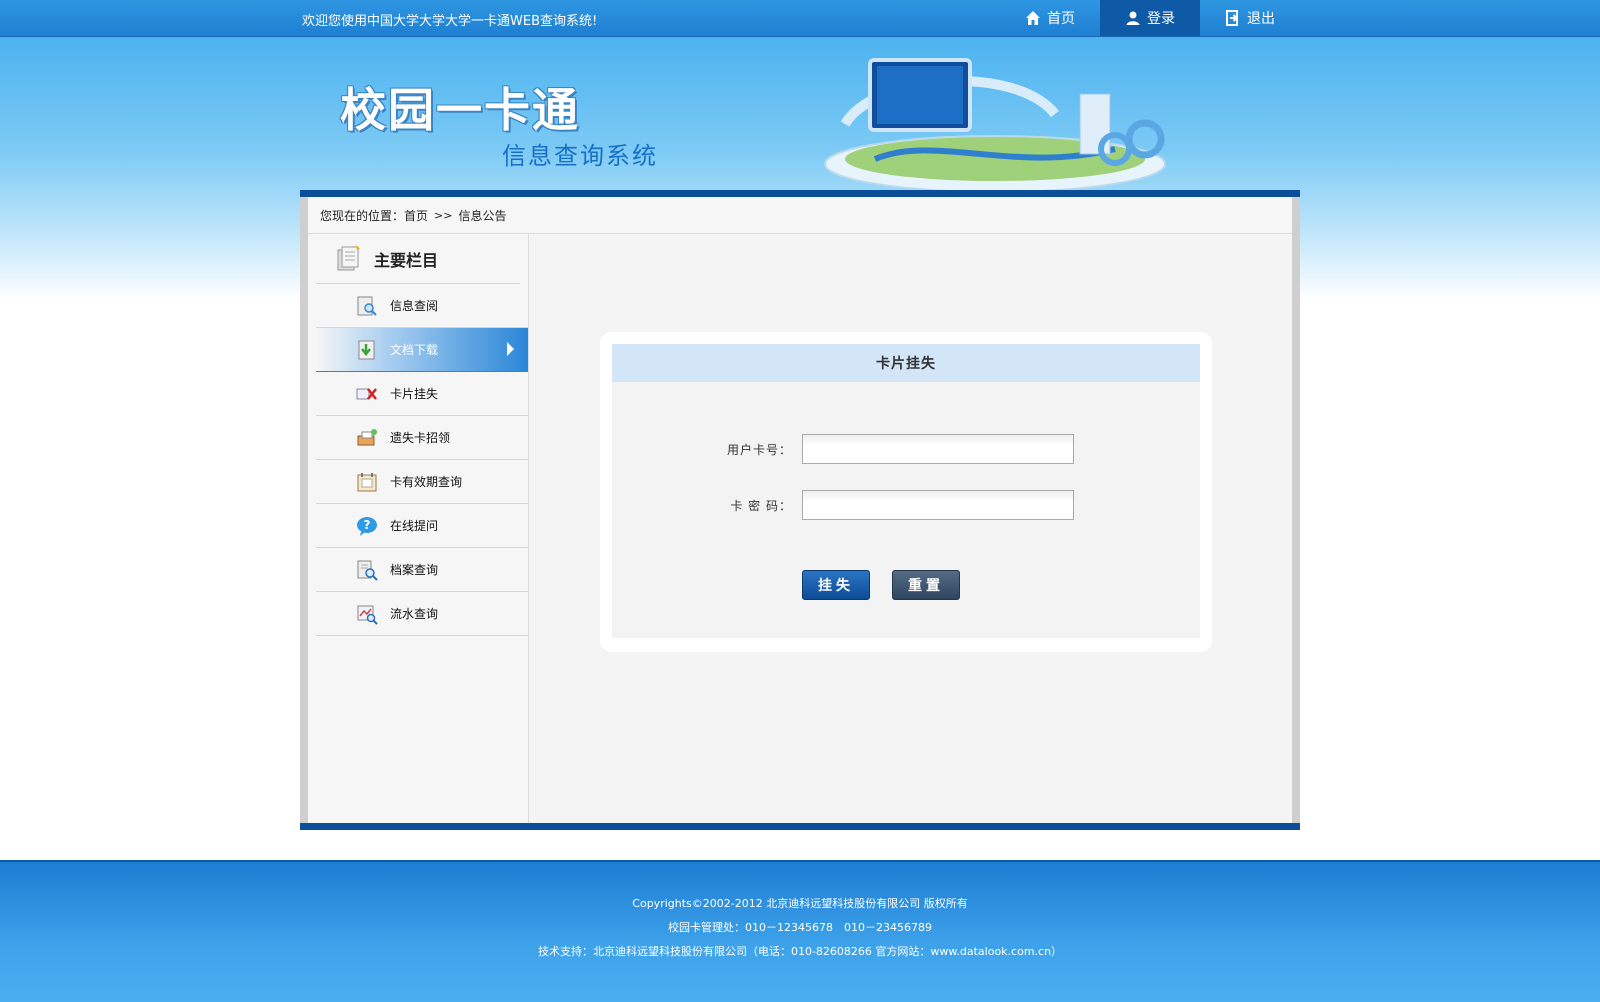 The image size is (1600, 1002). I want to click on banner-title: 校园一卡通, so click(460, 110).